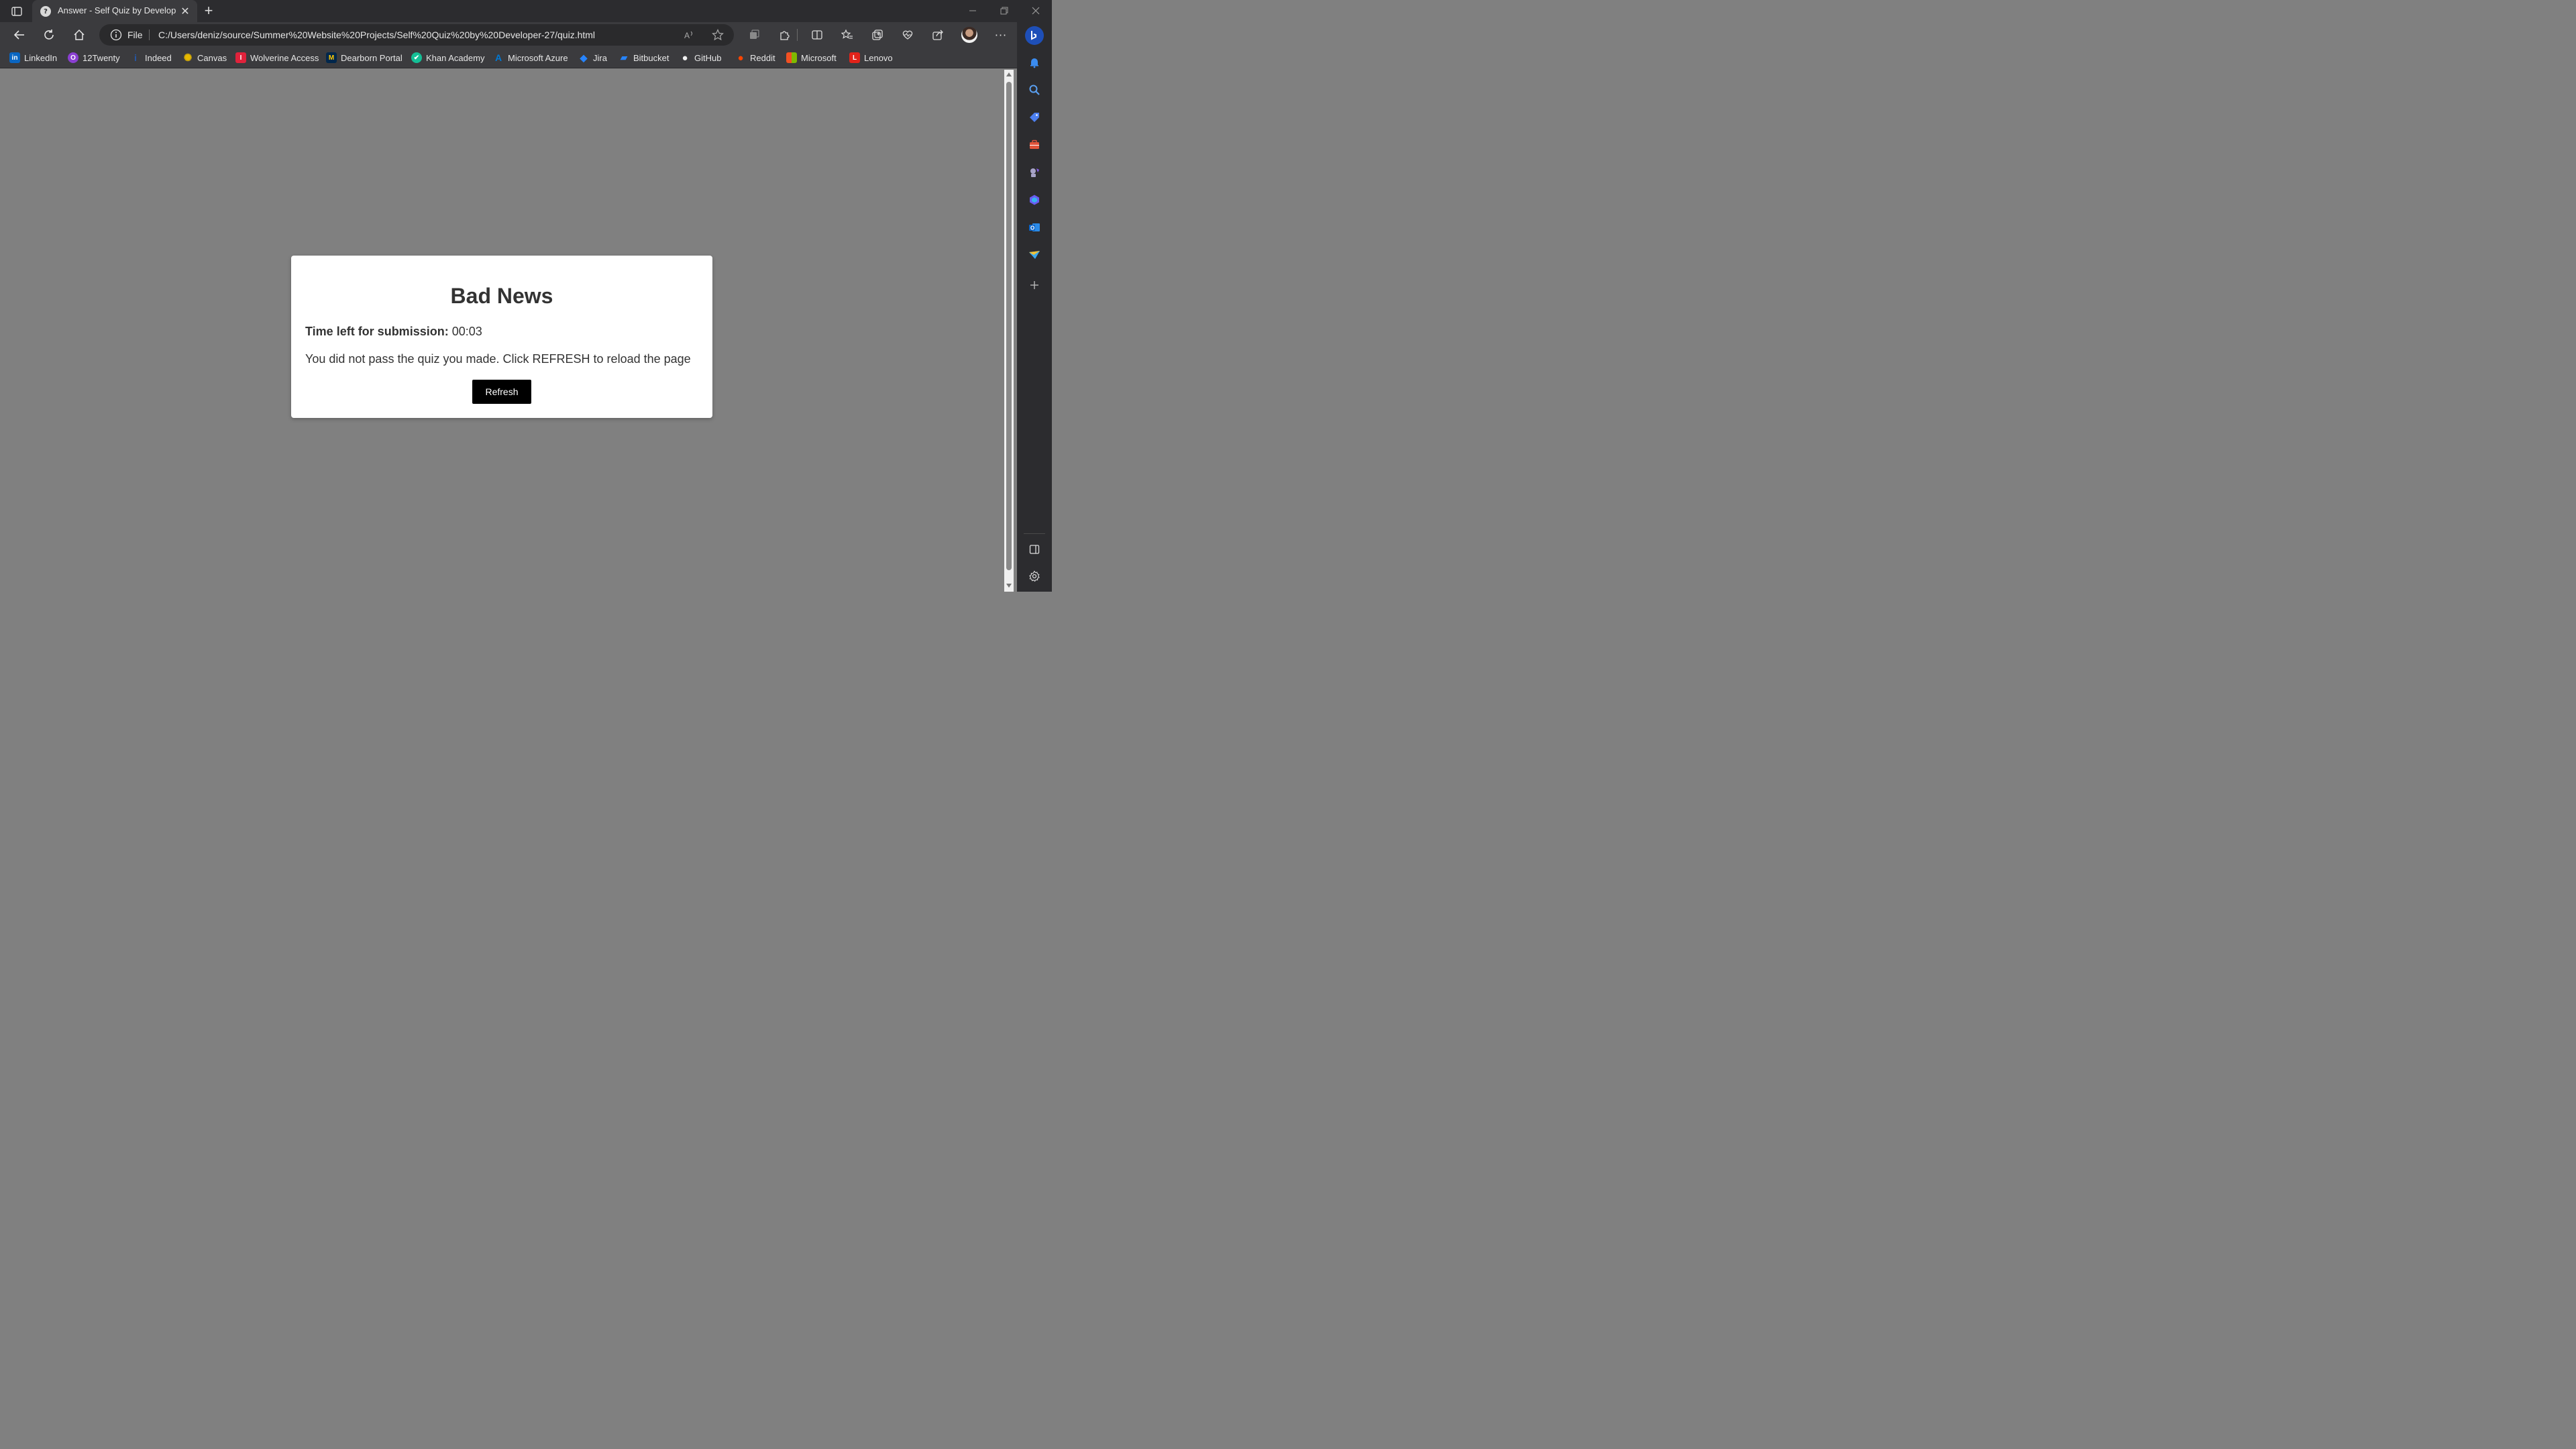 This screenshot has width=2576, height=1449. I want to click on tab-close-icon: ✕, so click(185, 10).